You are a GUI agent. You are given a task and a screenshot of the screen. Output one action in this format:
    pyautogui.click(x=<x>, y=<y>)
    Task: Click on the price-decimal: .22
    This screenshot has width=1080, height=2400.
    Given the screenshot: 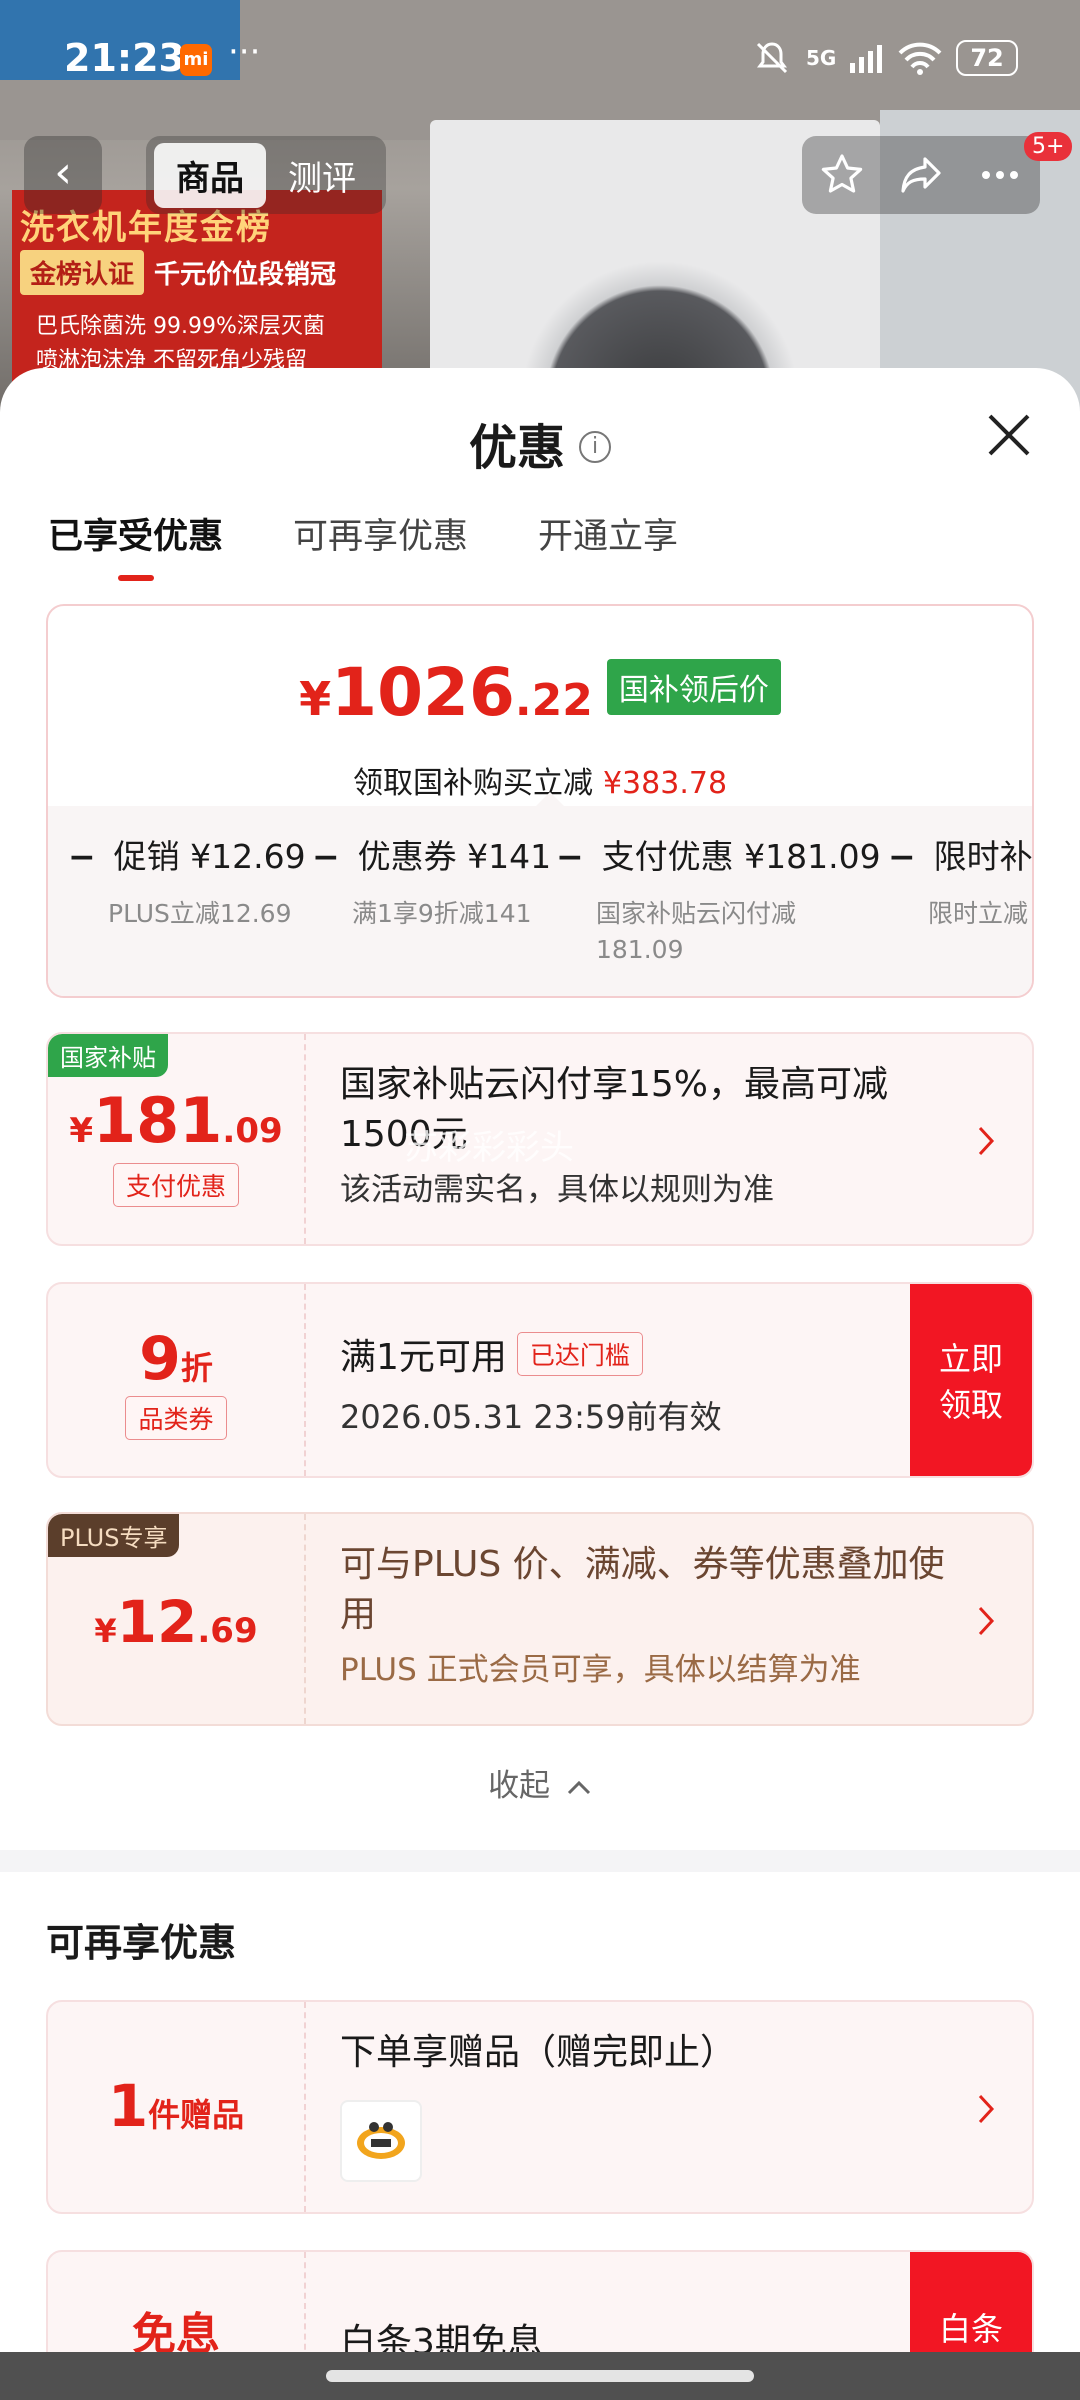 What is the action you would take?
    pyautogui.click(x=553, y=700)
    